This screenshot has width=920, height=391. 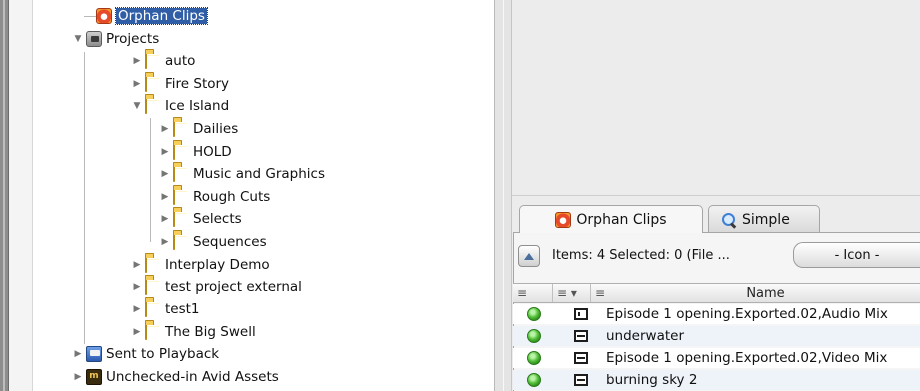 I want to click on tree-item-orphan-clips: Orphan Clips, so click(x=144, y=16).